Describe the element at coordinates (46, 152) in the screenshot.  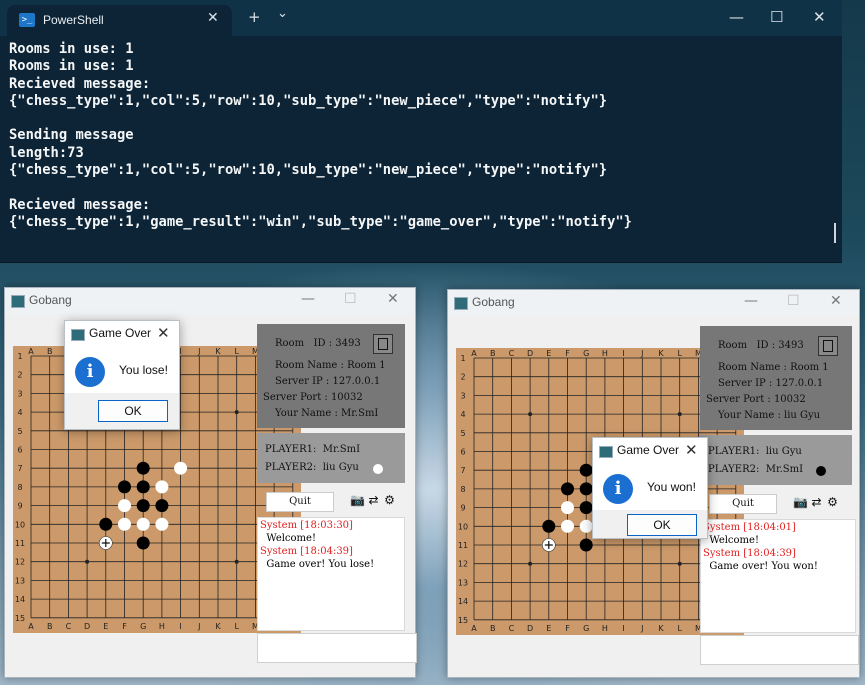
I see `terminal-line: length:73` at that location.